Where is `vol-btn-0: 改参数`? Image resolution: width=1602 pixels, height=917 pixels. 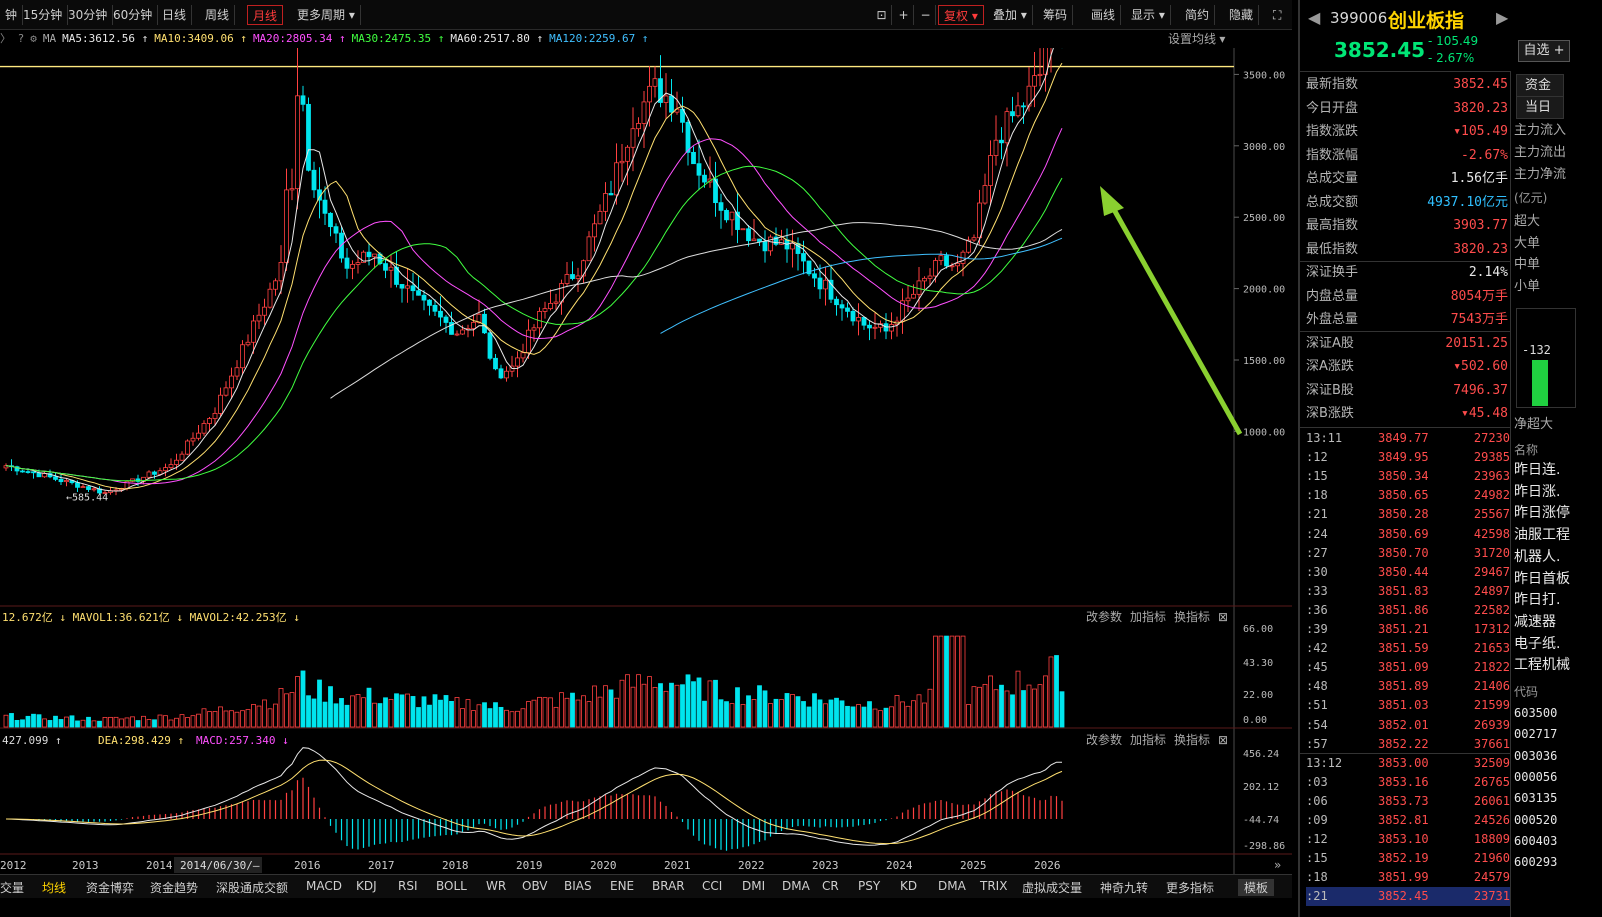 vol-btn-0: 改参数 is located at coordinates (1104, 616).